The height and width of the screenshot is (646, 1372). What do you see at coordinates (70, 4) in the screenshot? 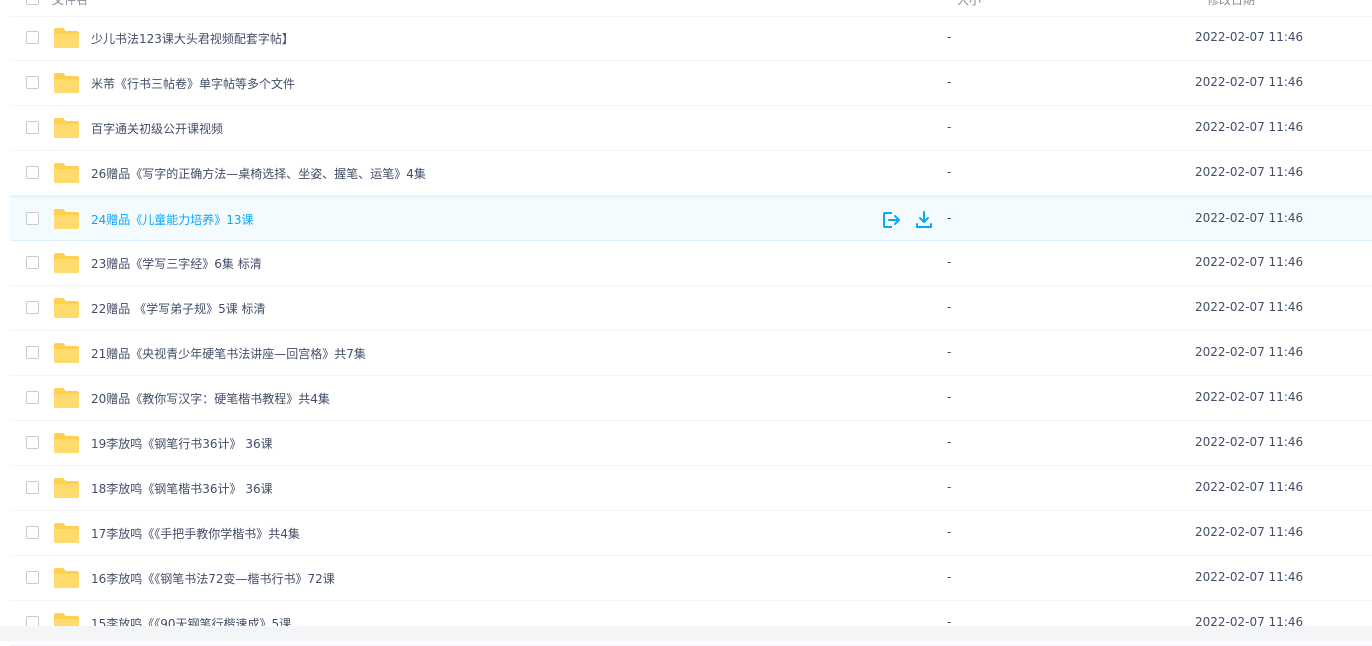
I see `column-name-header: 文件名` at bounding box center [70, 4].